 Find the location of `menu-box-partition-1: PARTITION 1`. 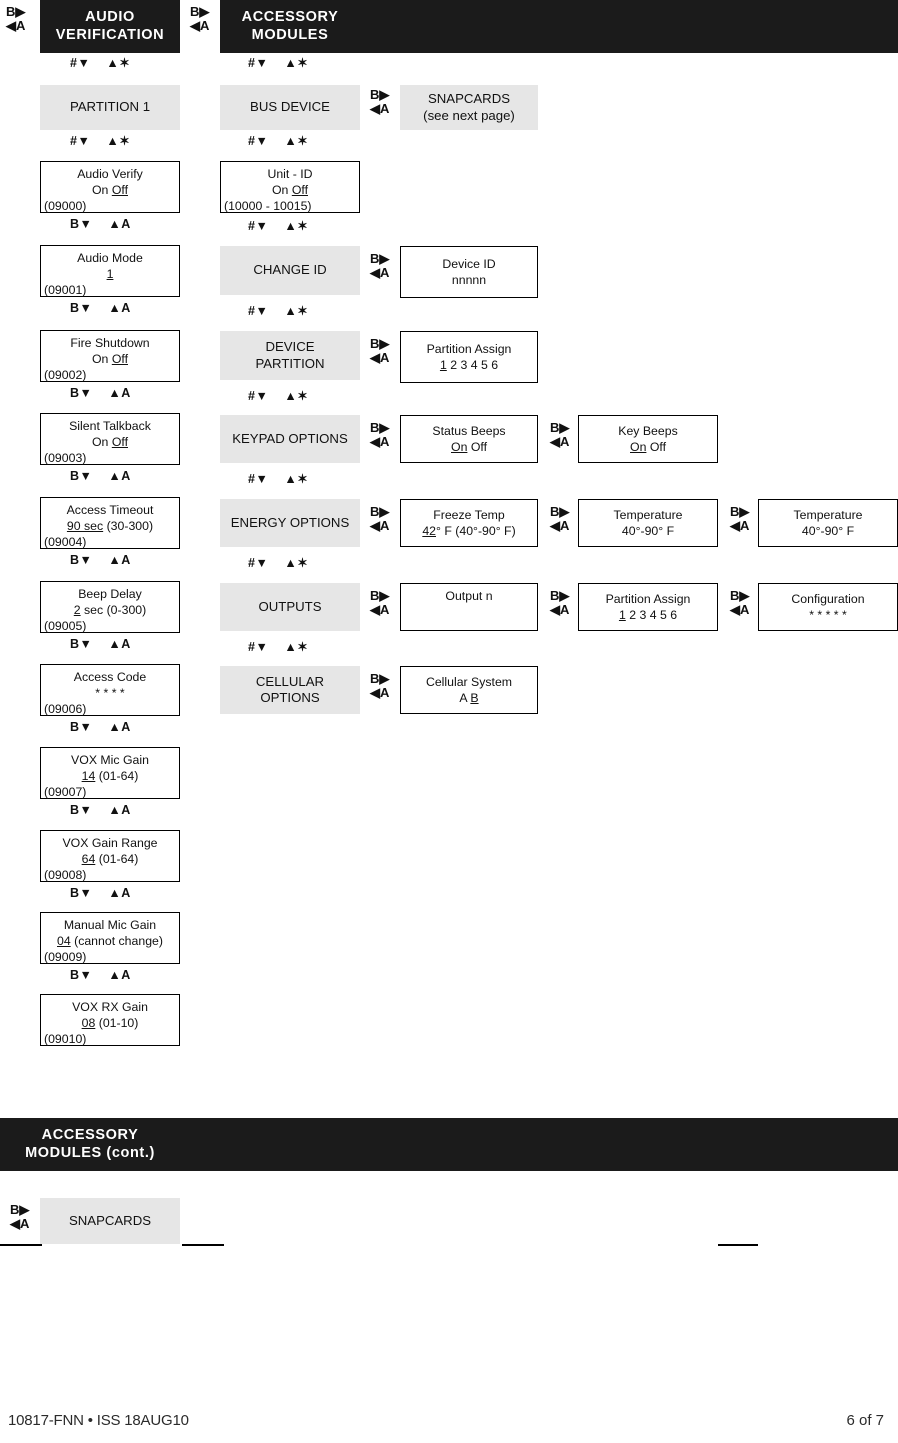

menu-box-partition-1: PARTITION 1 is located at coordinates (110, 107).